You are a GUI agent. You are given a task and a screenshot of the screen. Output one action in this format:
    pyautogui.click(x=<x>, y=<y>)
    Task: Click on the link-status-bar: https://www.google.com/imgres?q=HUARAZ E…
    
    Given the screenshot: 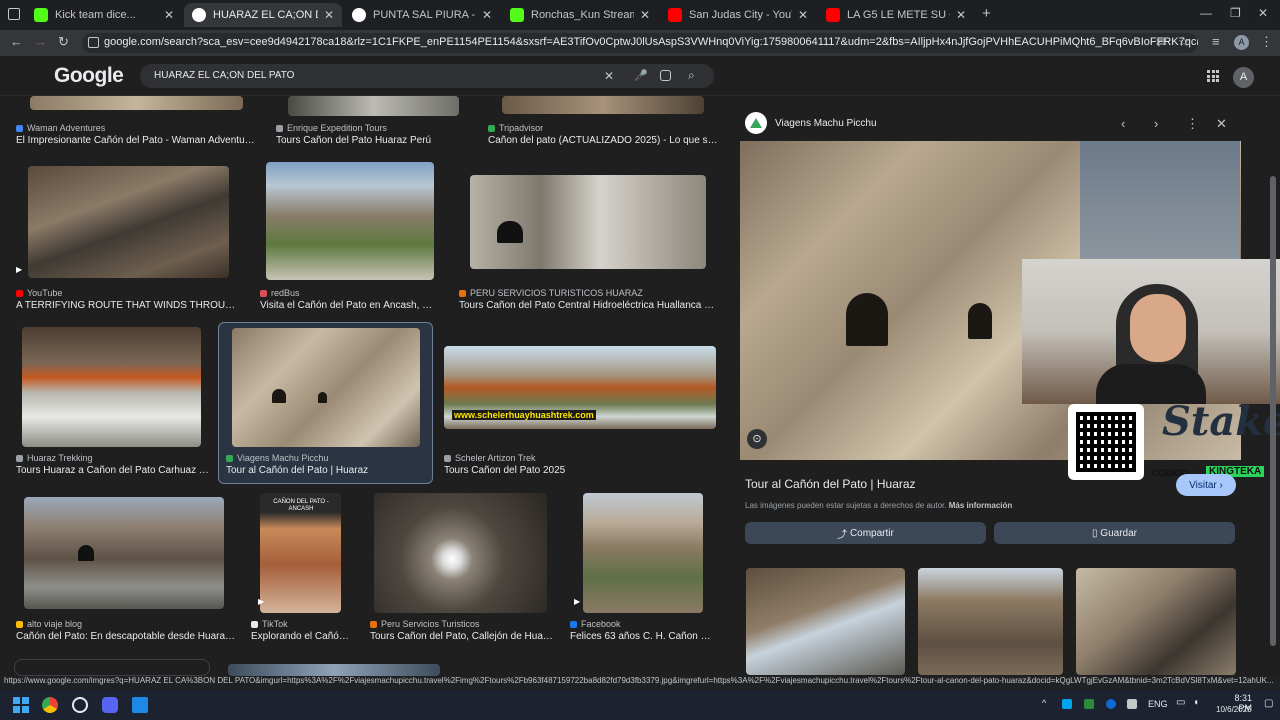 What is the action you would take?
    pyautogui.click(x=640, y=682)
    